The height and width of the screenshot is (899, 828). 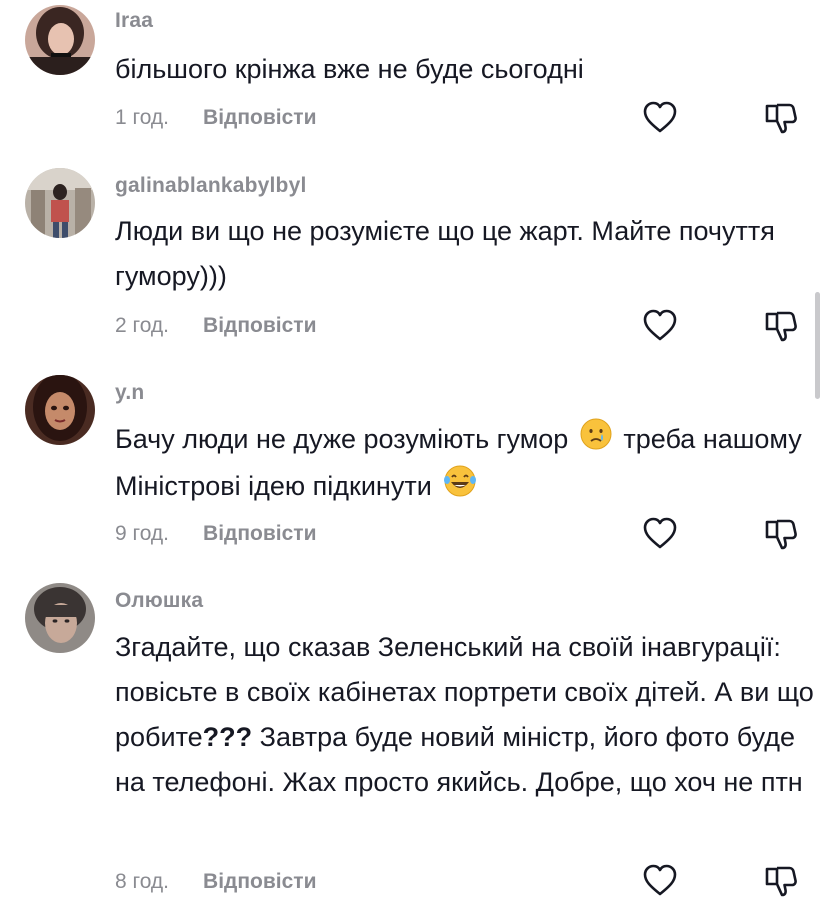 What do you see at coordinates (349, 69) in the screenshot?
I see `comment-text: більшого крінжа вже не буде сьогодні` at bounding box center [349, 69].